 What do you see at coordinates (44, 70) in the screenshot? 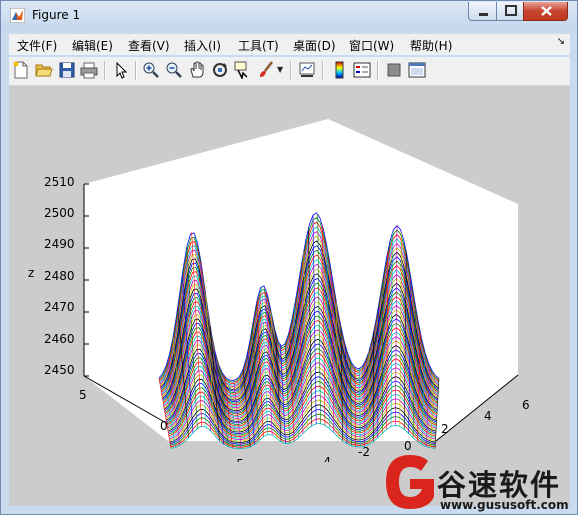
I see `open-file-icon` at bounding box center [44, 70].